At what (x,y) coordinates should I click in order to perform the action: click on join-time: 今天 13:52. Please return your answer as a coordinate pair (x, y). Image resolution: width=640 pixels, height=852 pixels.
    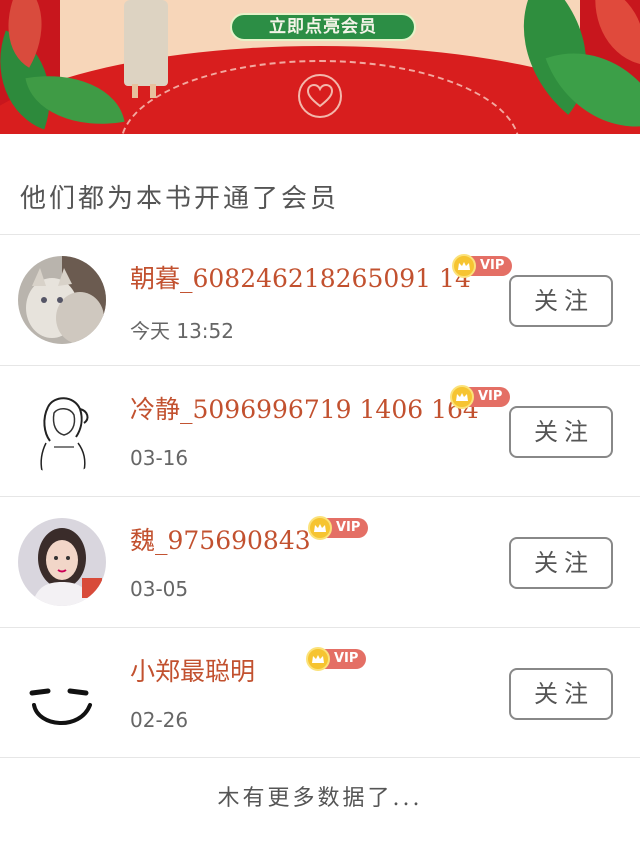
    Looking at the image, I should click on (182, 331).